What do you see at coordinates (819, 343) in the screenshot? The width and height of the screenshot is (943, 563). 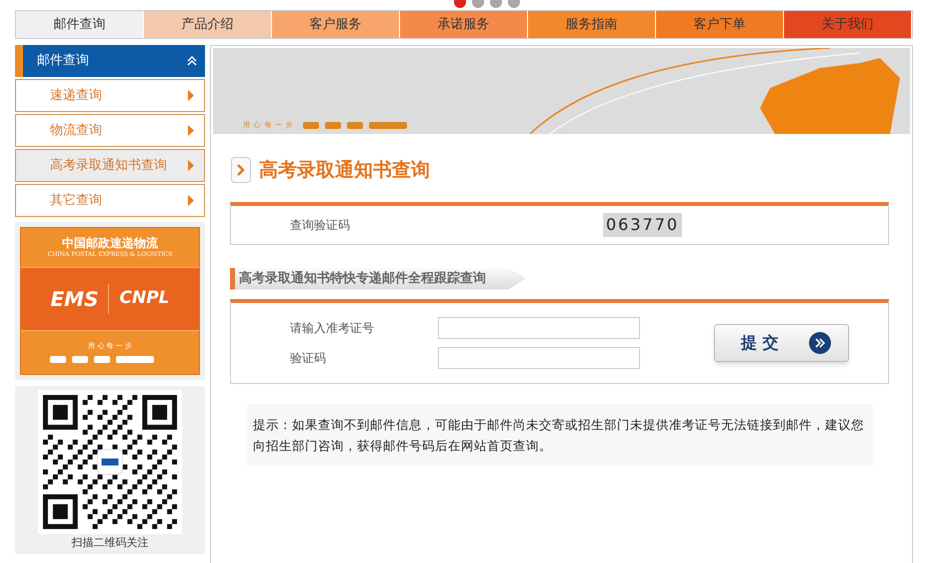 I see `double-chevron-icon` at bounding box center [819, 343].